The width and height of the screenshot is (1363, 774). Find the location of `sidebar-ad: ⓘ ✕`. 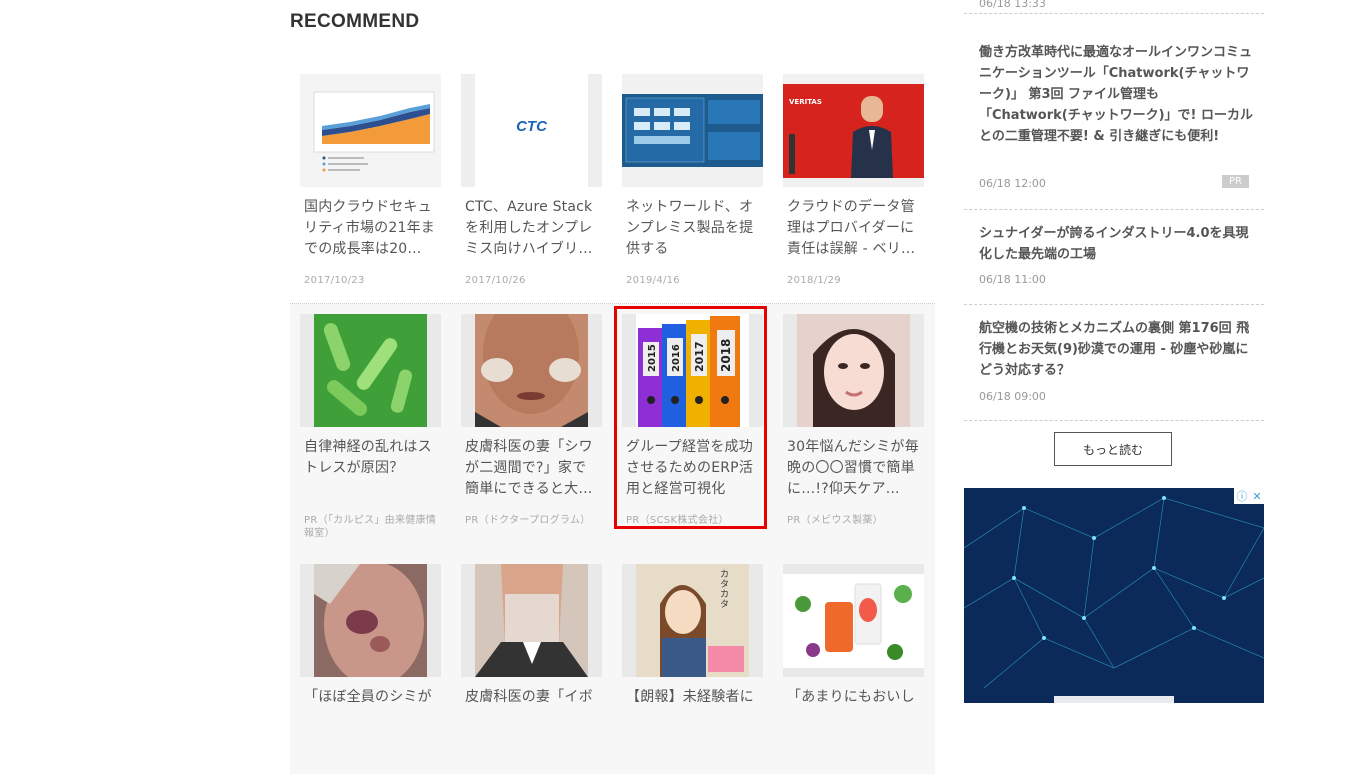

sidebar-ad: ⓘ ✕ is located at coordinates (1114, 595).